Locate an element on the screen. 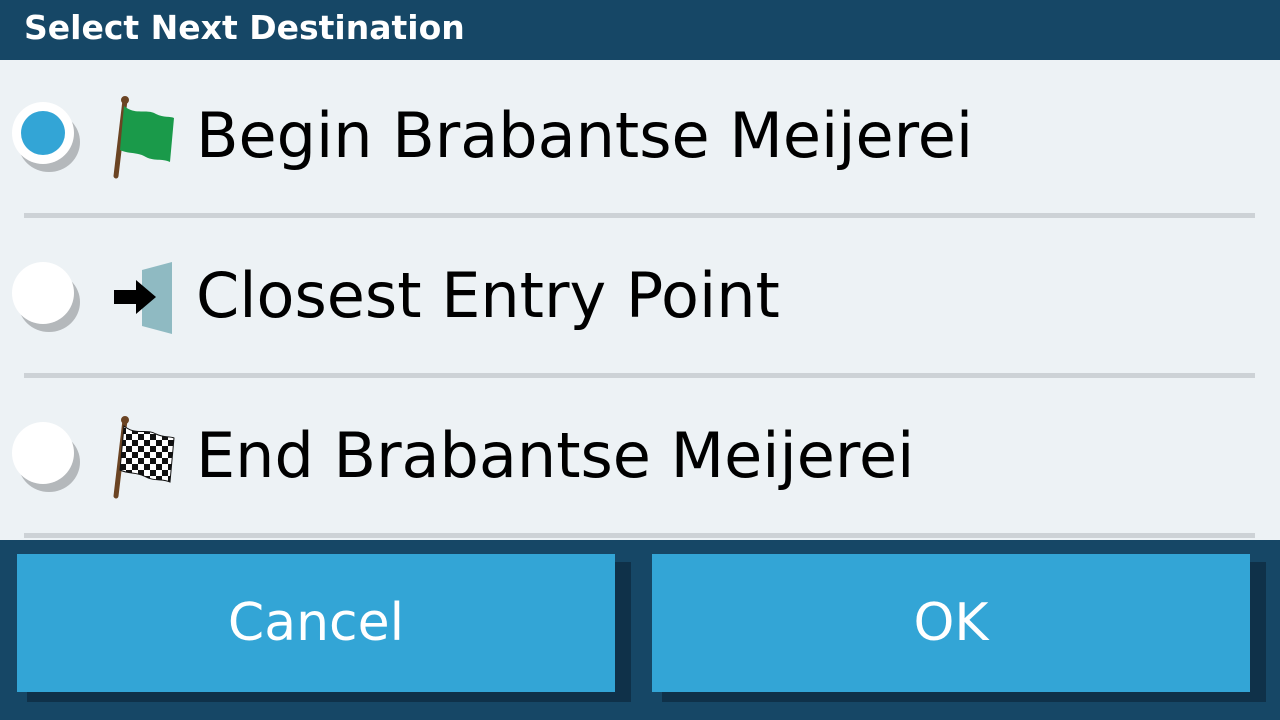 Image resolution: width=1280 pixels, height=720 pixels. radio-button-closest is located at coordinates (46, 297).